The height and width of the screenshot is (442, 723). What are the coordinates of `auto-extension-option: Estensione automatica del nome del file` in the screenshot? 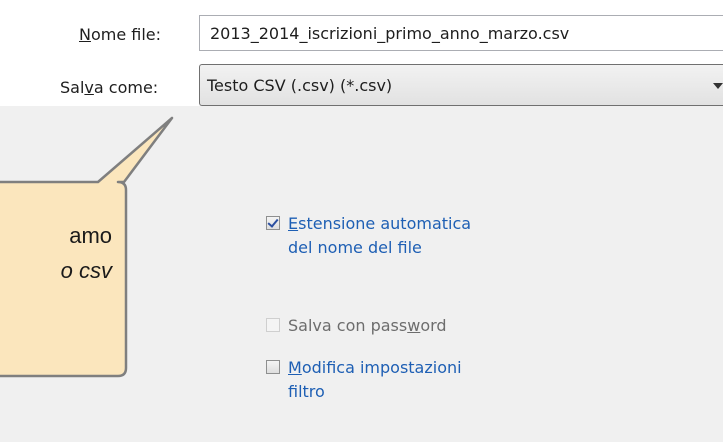 It's located at (368, 236).